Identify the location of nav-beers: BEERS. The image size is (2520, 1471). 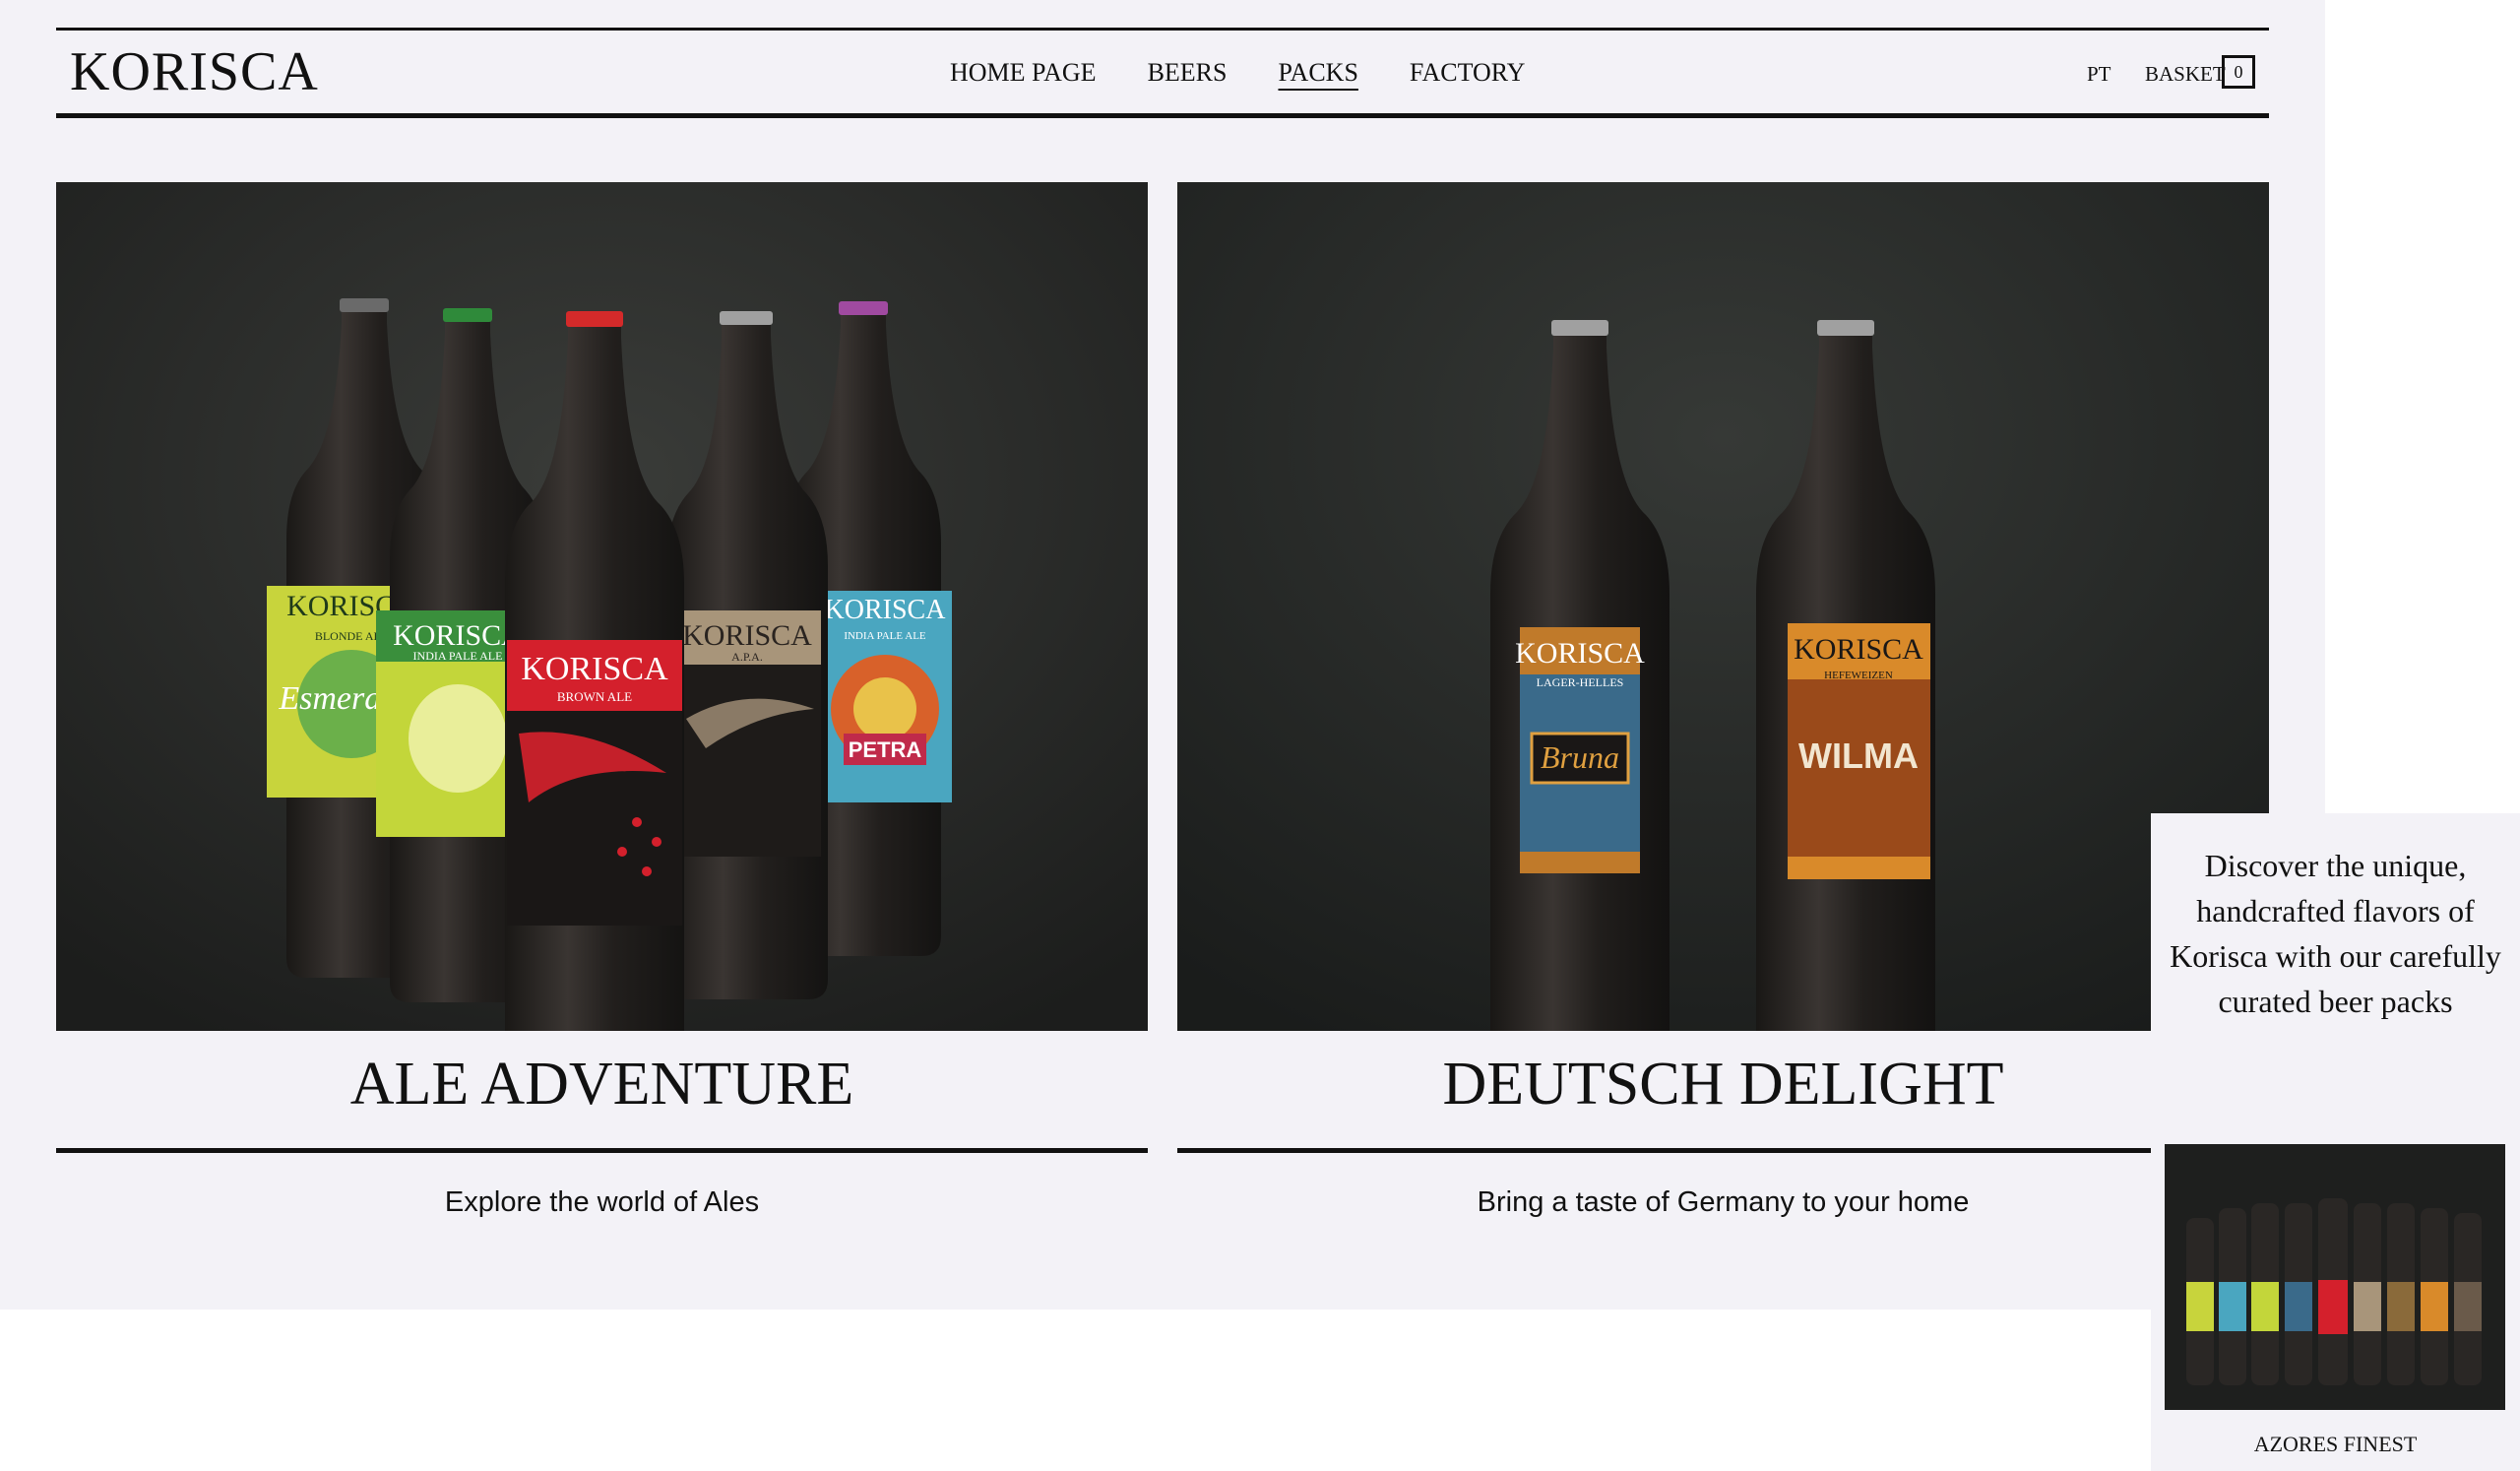
(1188, 73).